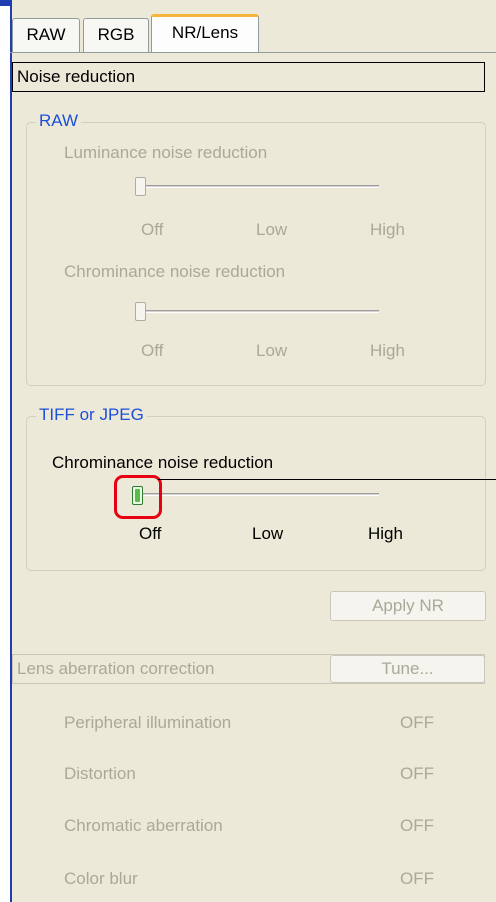 The width and height of the screenshot is (496, 902). What do you see at coordinates (138, 497) in the screenshot?
I see `slider-thumb-highlight` at bounding box center [138, 497].